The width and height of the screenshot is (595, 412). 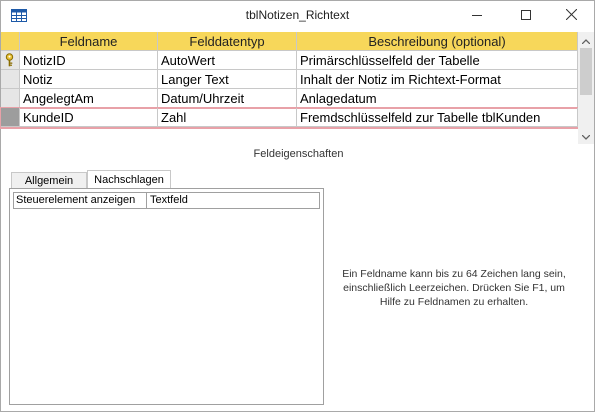 I want to click on close-icon, so click(x=571, y=16).